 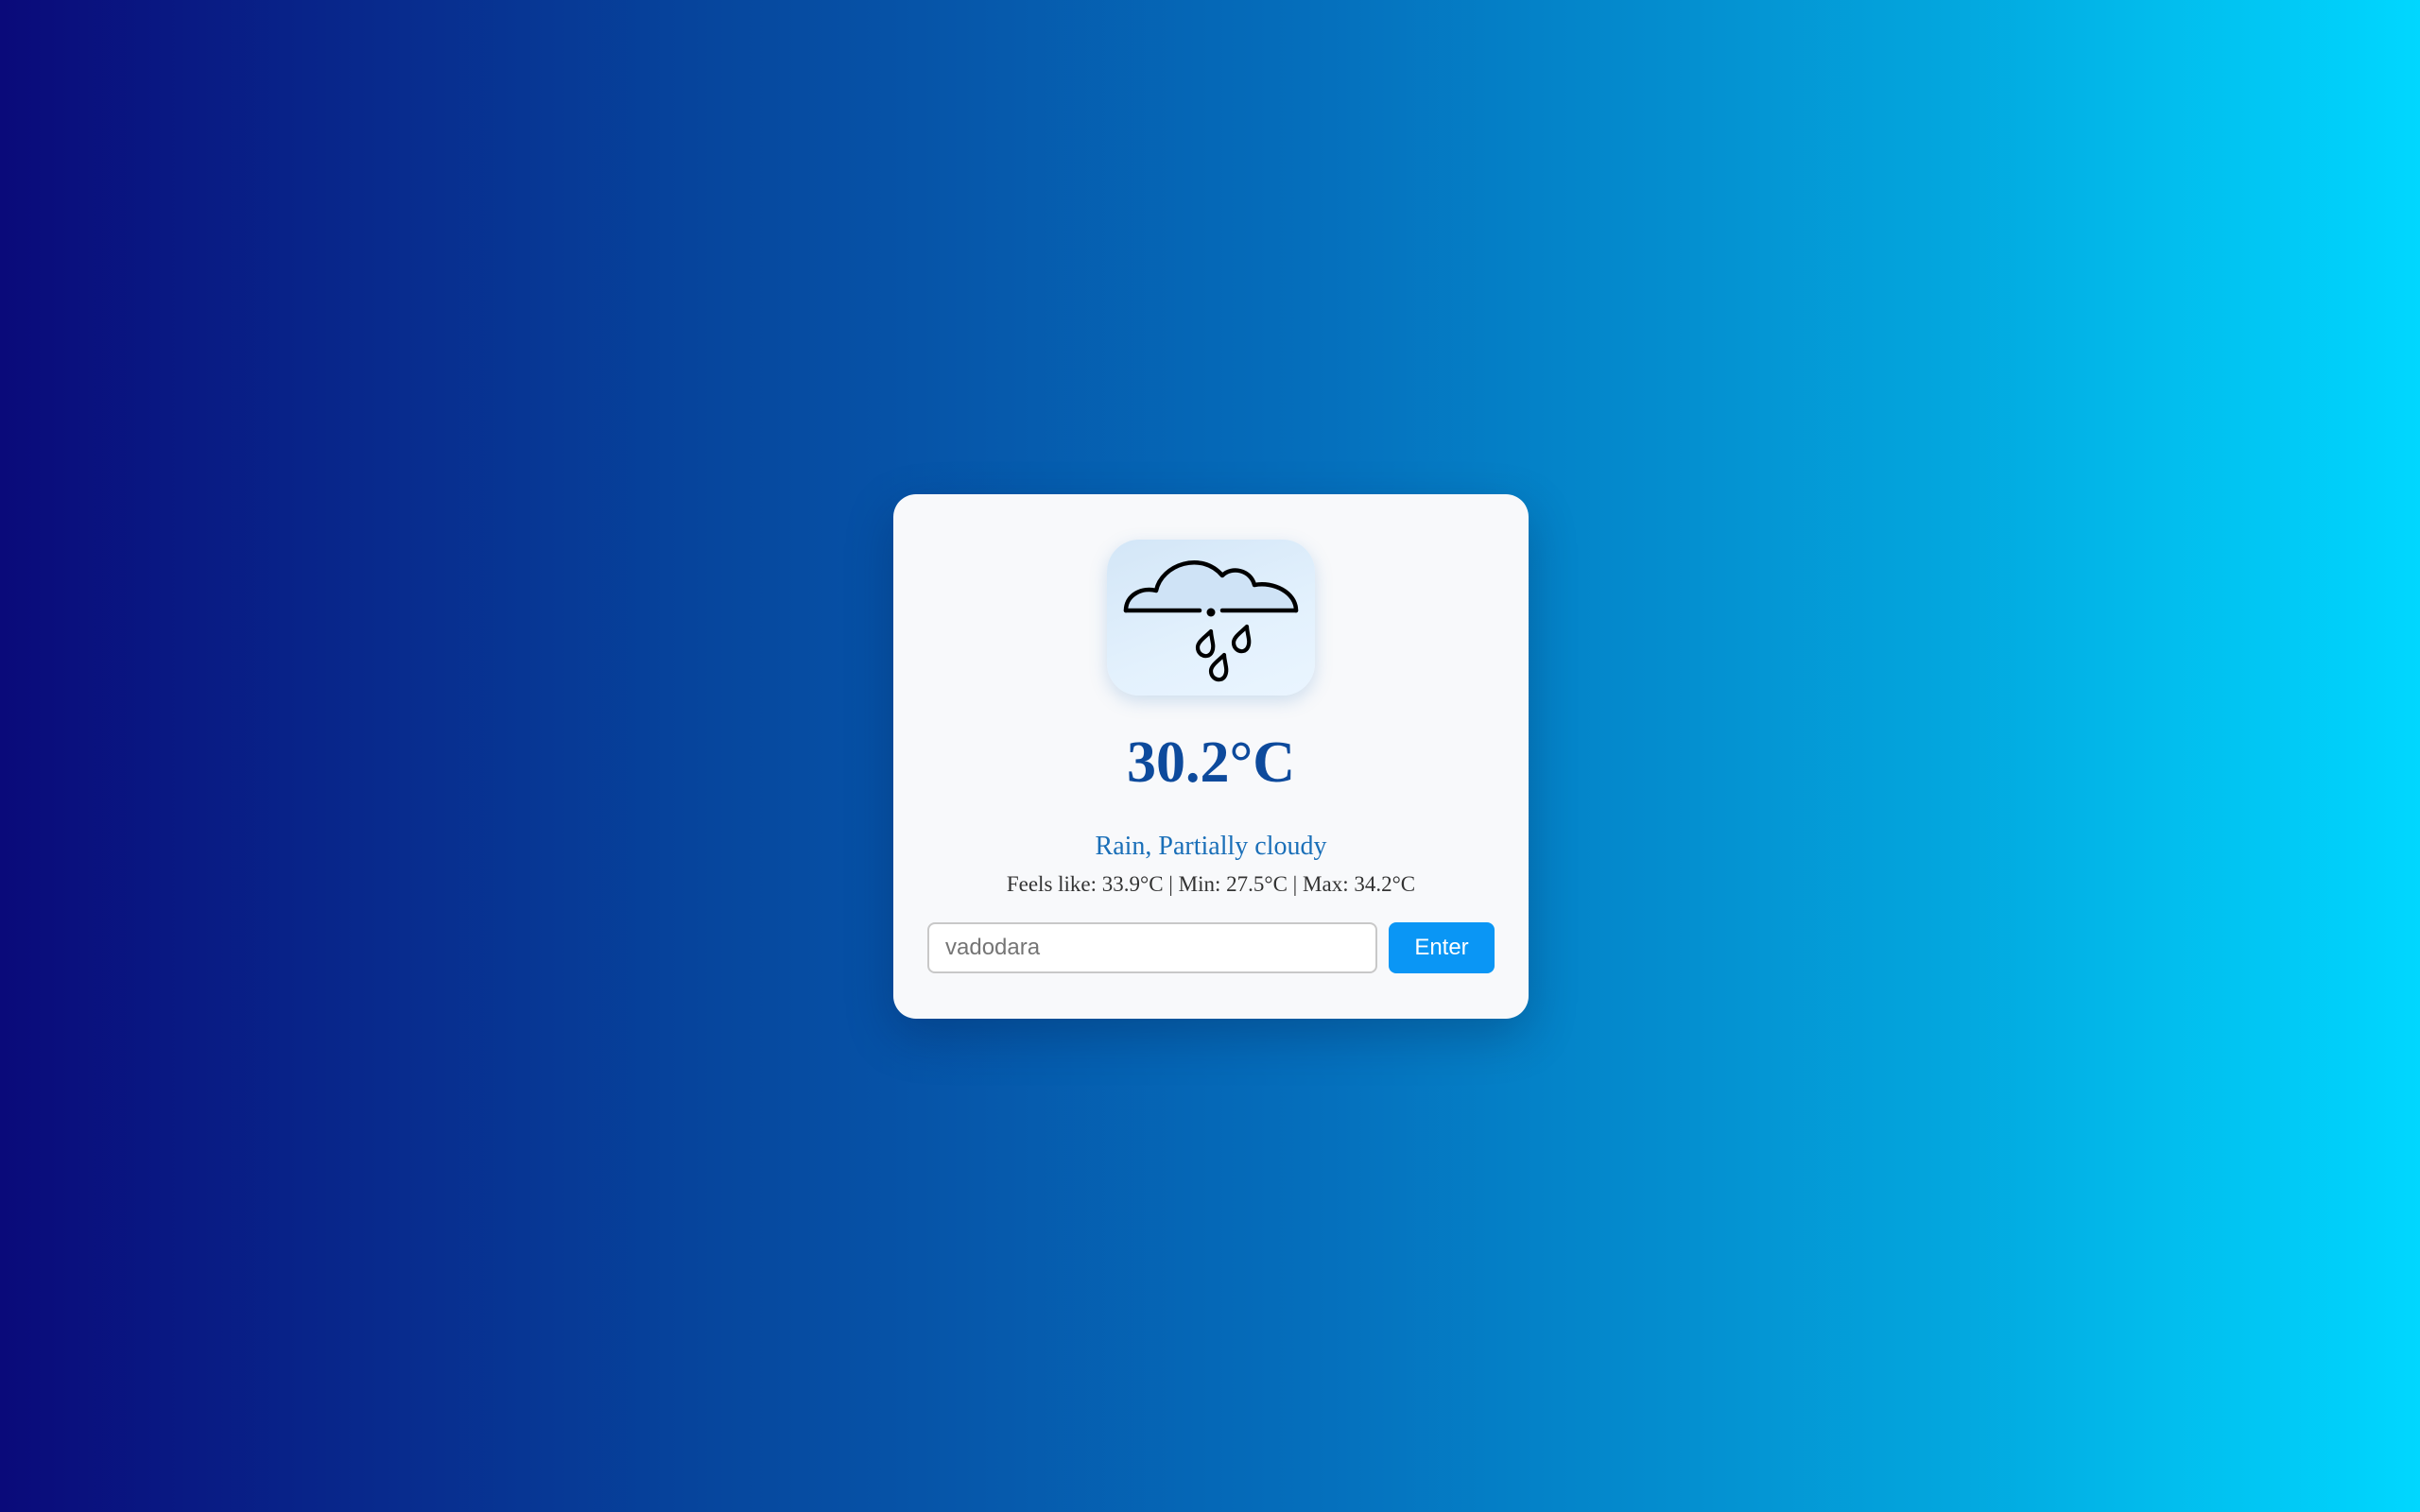 What do you see at coordinates (1442, 947) in the screenshot?
I see `enter-button: Enter` at bounding box center [1442, 947].